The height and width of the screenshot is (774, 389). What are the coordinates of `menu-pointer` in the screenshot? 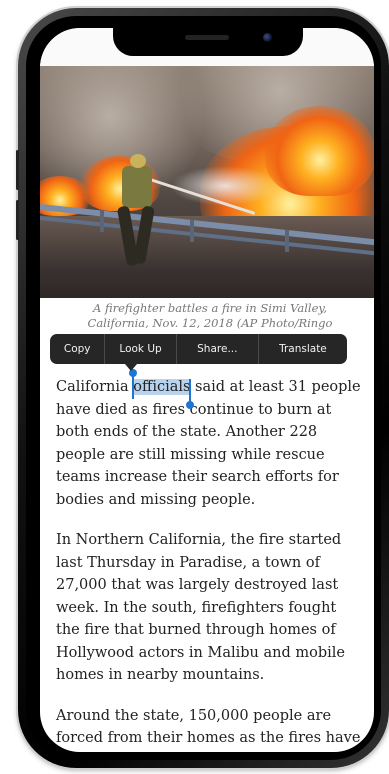 It's located at (131, 367).